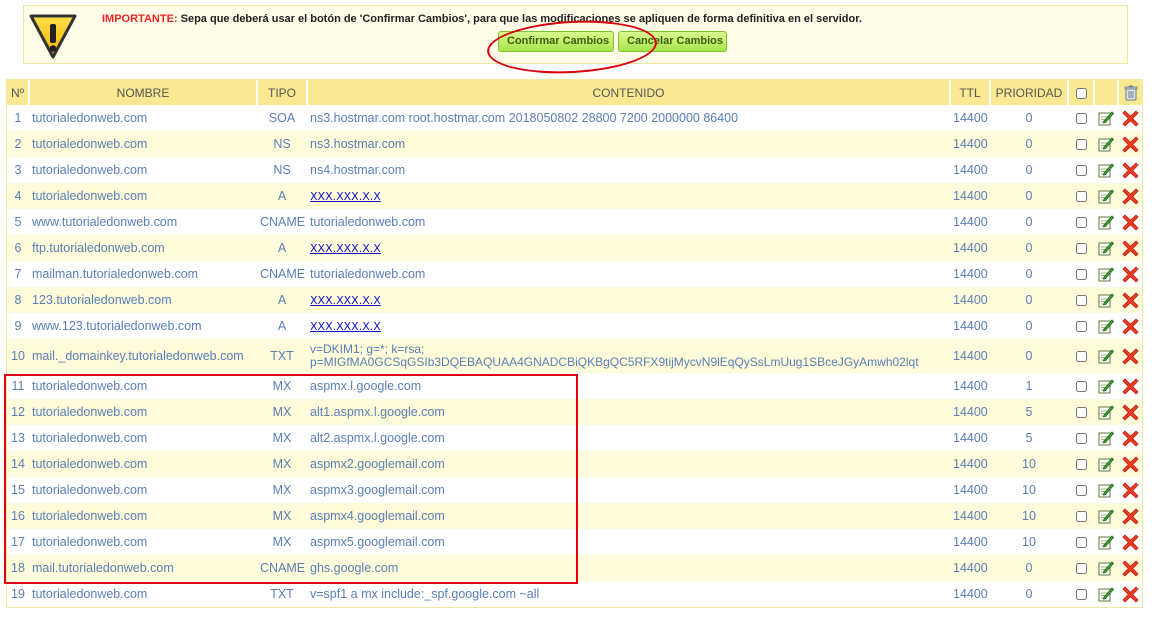  What do you see at coordinates (354, 568) in the screenshot?
I see `record-content: ghs.google.com` at bounding box center [354, 568].